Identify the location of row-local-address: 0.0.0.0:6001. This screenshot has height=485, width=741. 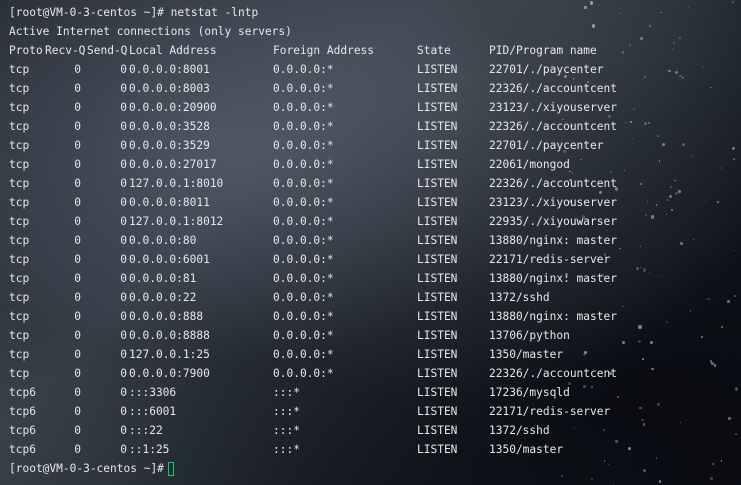
(169, 259).